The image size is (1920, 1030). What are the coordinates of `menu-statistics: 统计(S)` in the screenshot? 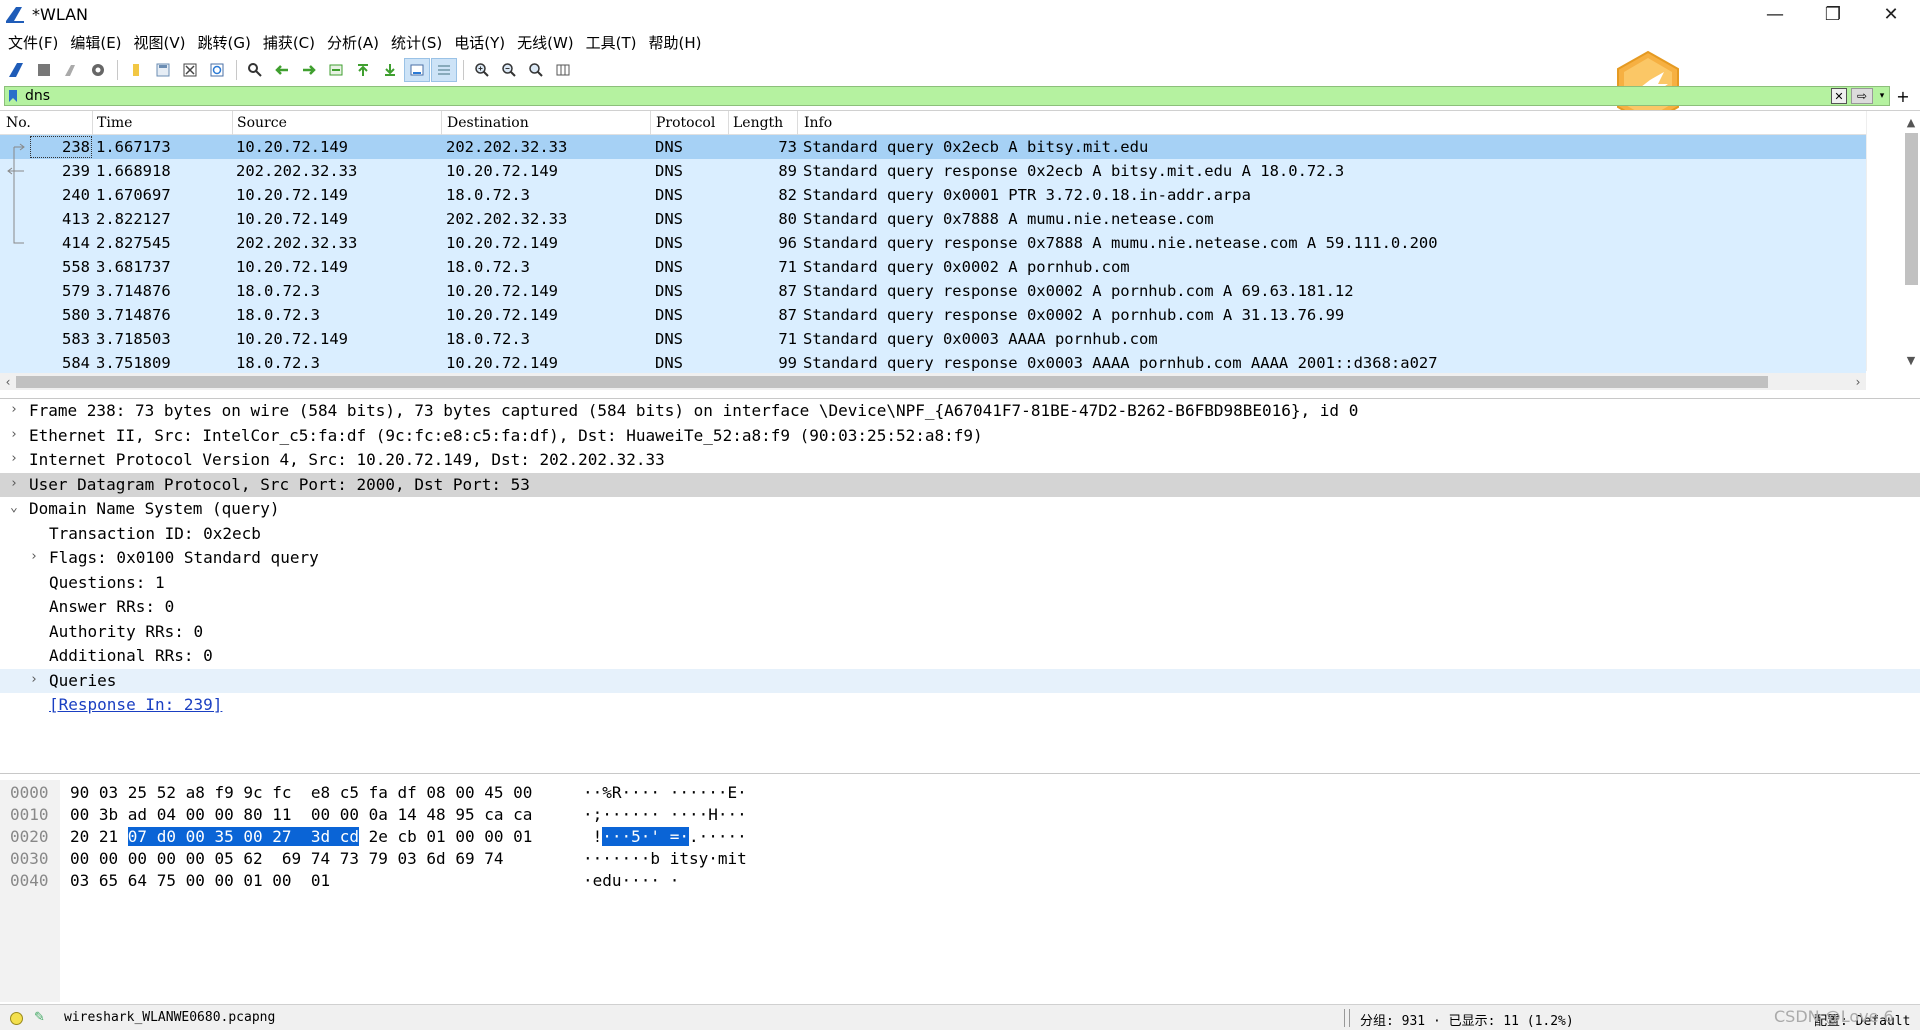 It's located at (418, 42).